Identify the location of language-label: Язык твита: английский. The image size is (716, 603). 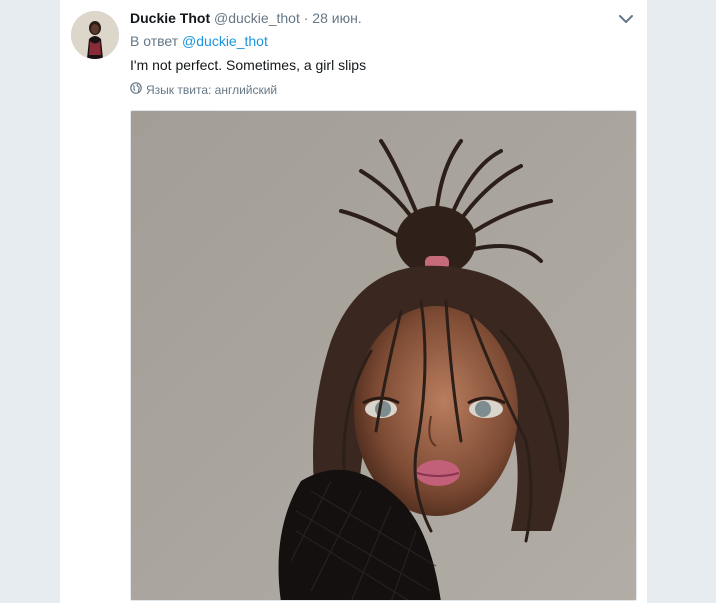
(212, 90).